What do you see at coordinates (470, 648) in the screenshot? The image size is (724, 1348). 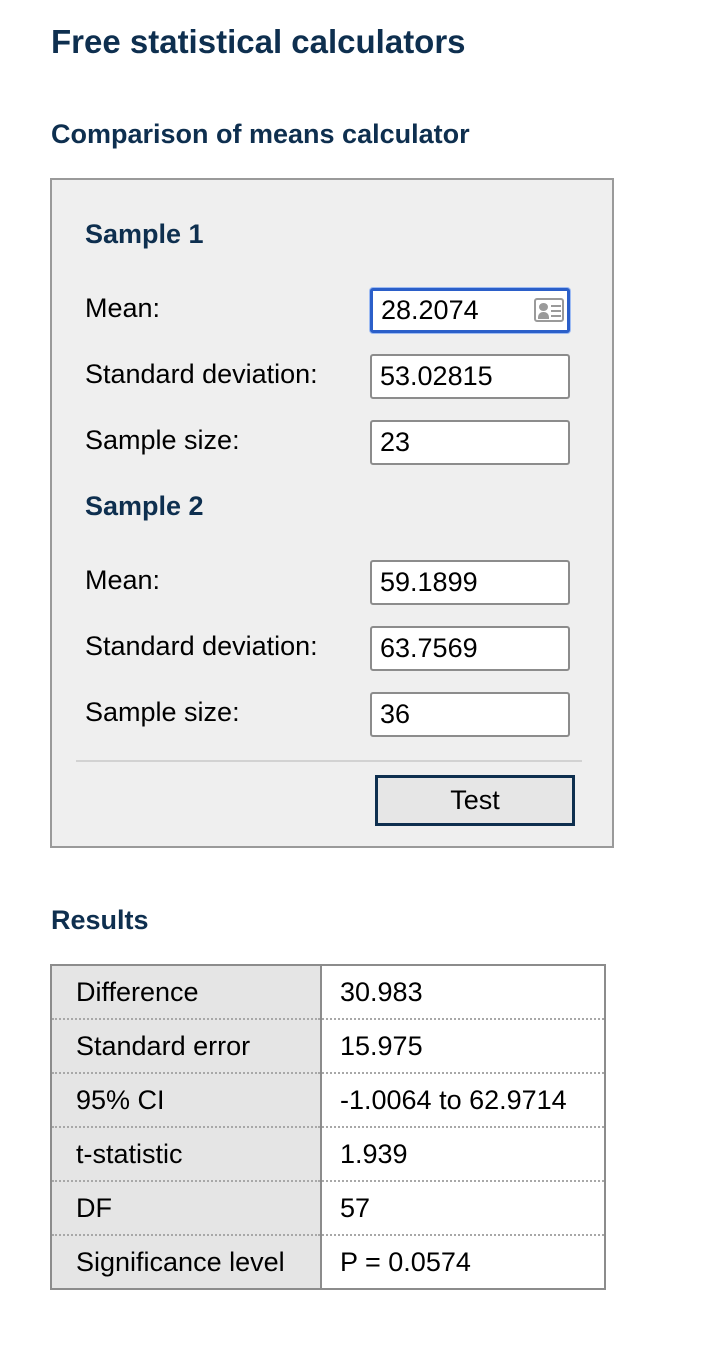 I see `sample2-sd-input` at bounding box center [470, 648].